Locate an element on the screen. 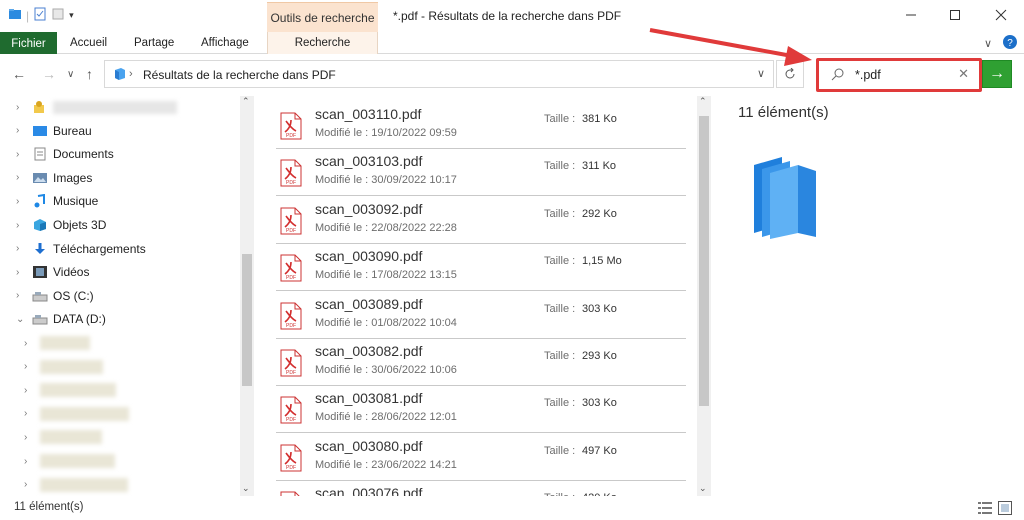  sidebar-item: › Objets 3D is located at coordinates (120, 225).